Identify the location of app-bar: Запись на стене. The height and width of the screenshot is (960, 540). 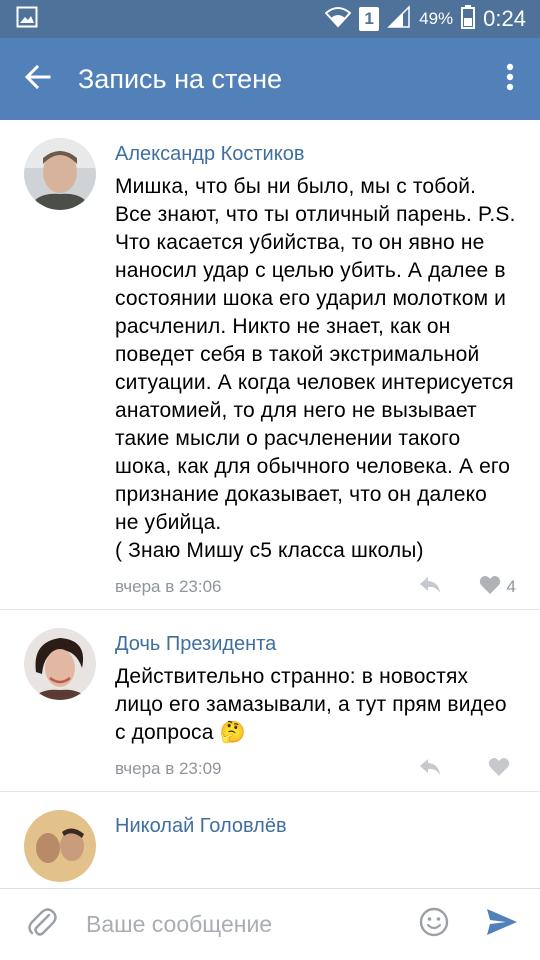
(270, 79).